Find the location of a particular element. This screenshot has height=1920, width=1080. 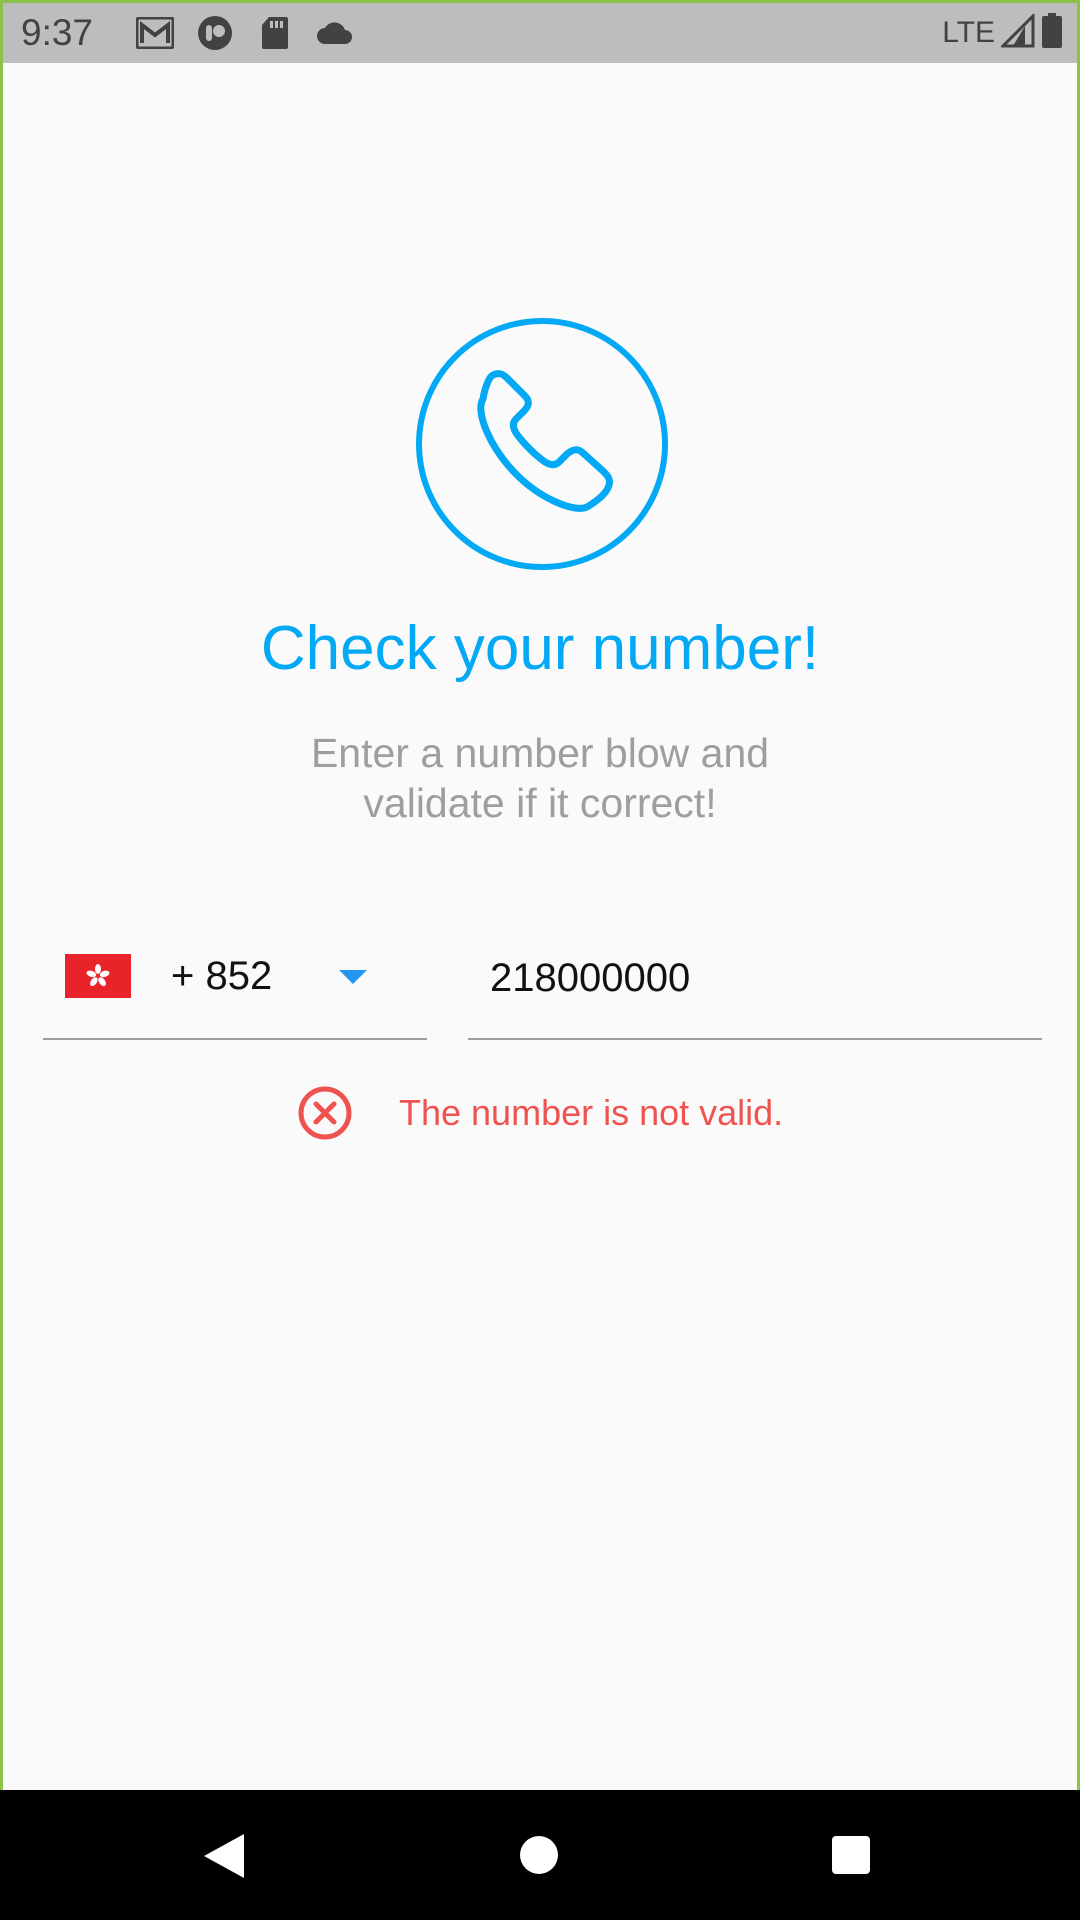

navigation-bar is located at coordinates (540, 1855).